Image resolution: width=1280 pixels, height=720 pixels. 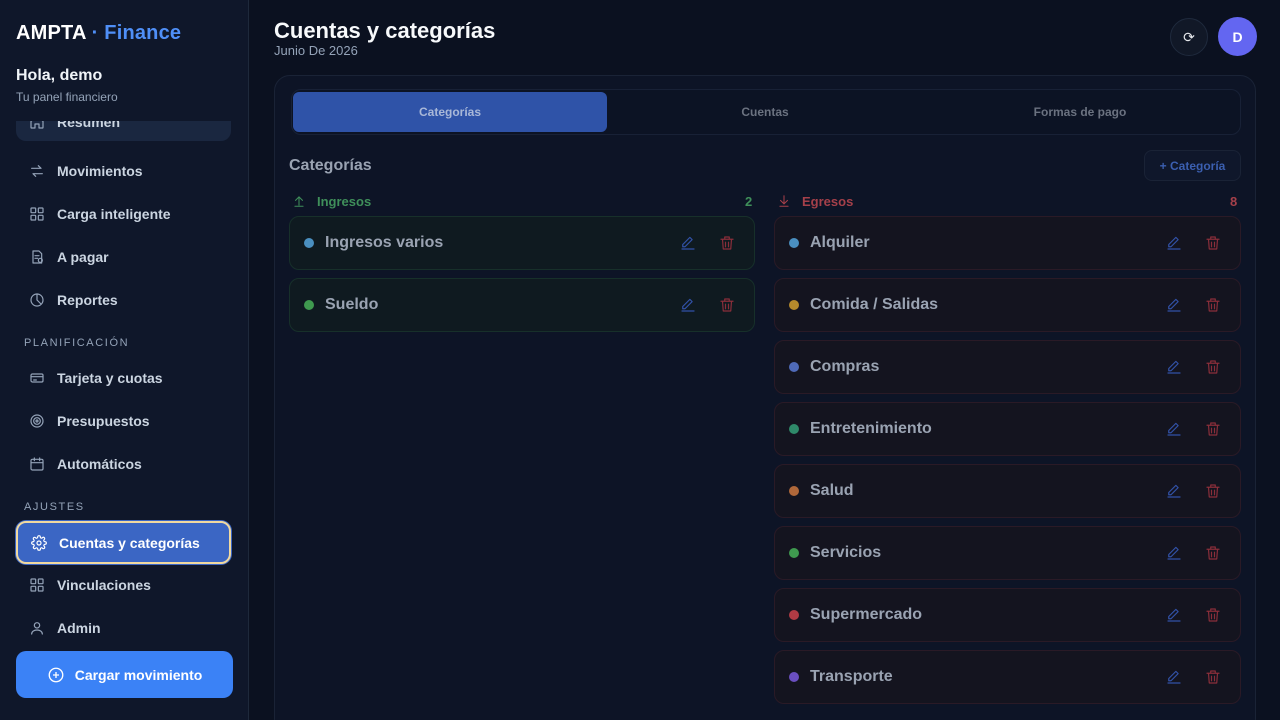 I want to click on card-icon, so click(x=37, y=378).